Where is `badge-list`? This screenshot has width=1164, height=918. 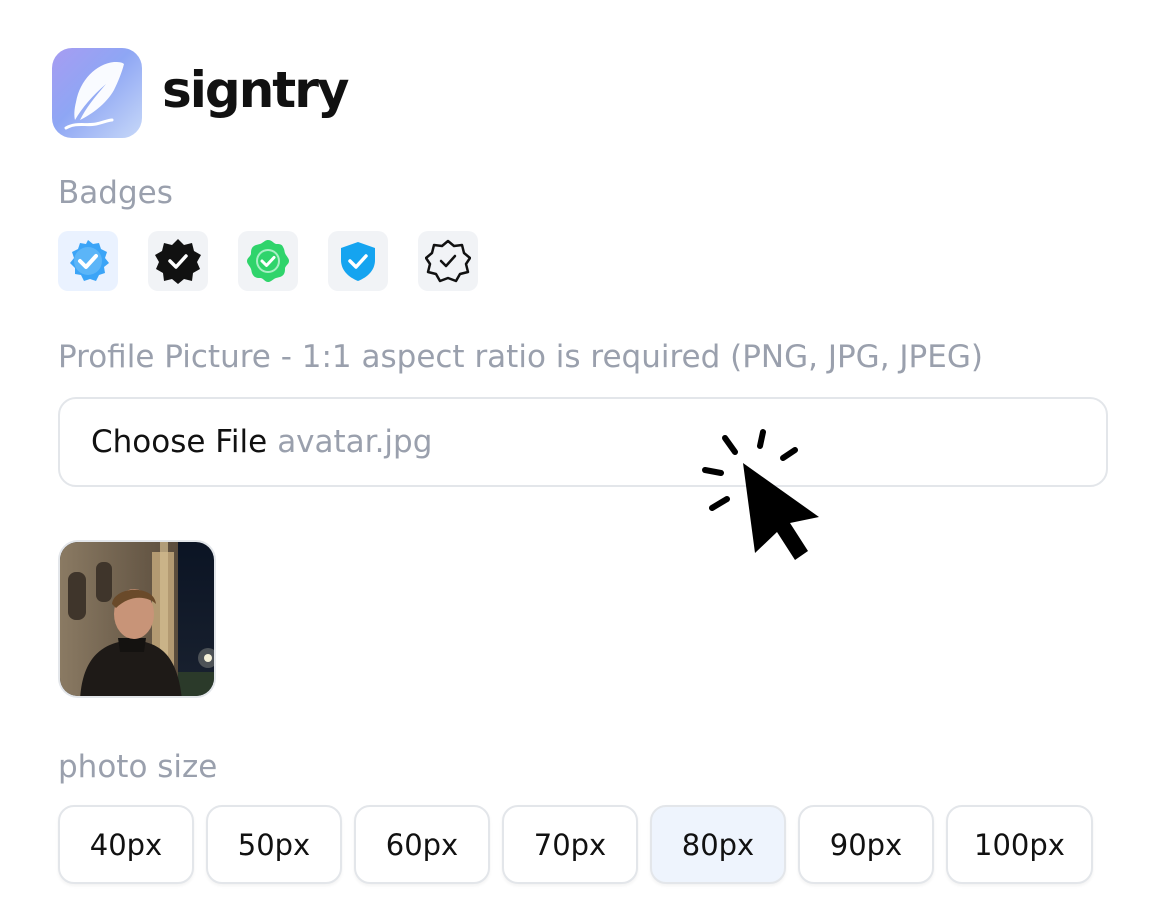
badge-list is located at coordinates (268, 261).